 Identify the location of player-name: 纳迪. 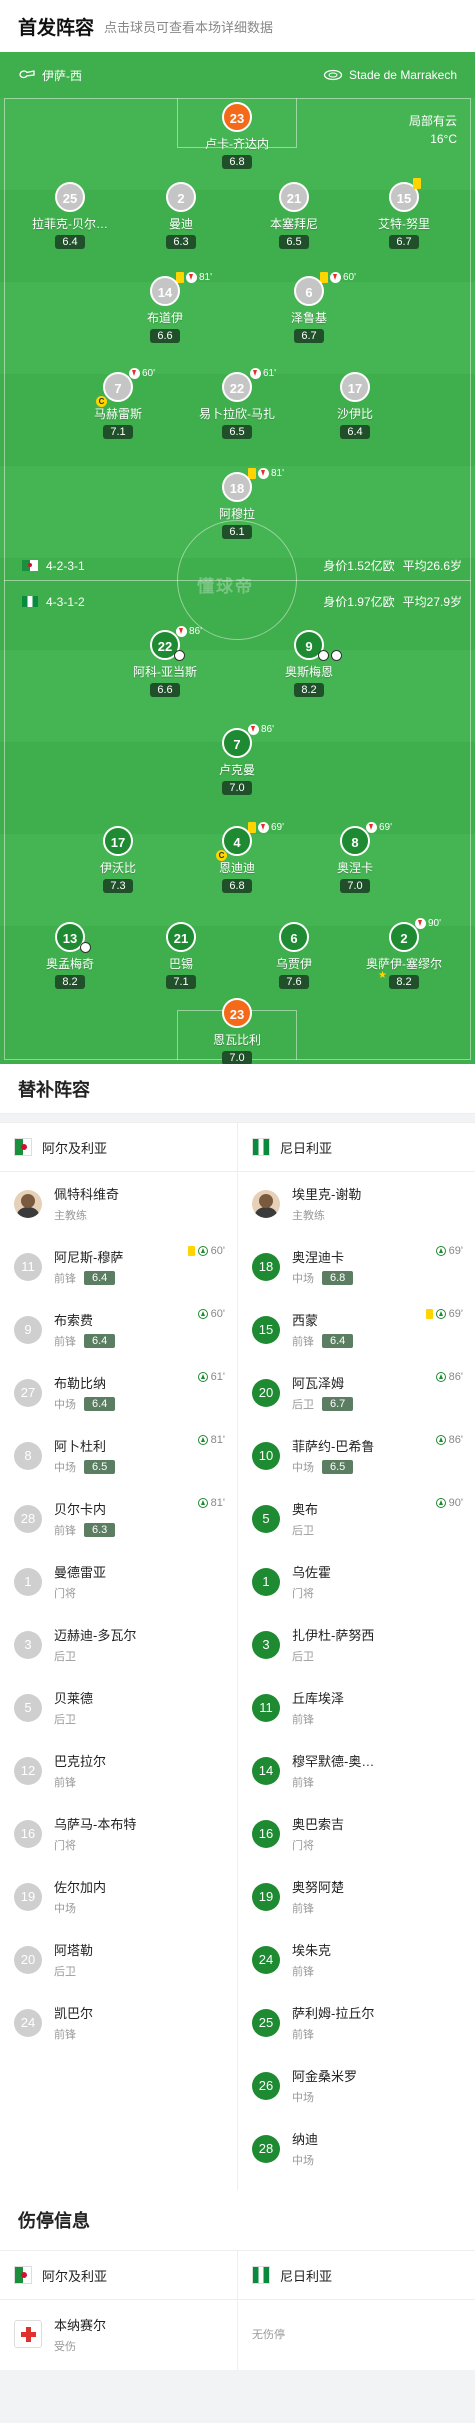
(305, 2139).